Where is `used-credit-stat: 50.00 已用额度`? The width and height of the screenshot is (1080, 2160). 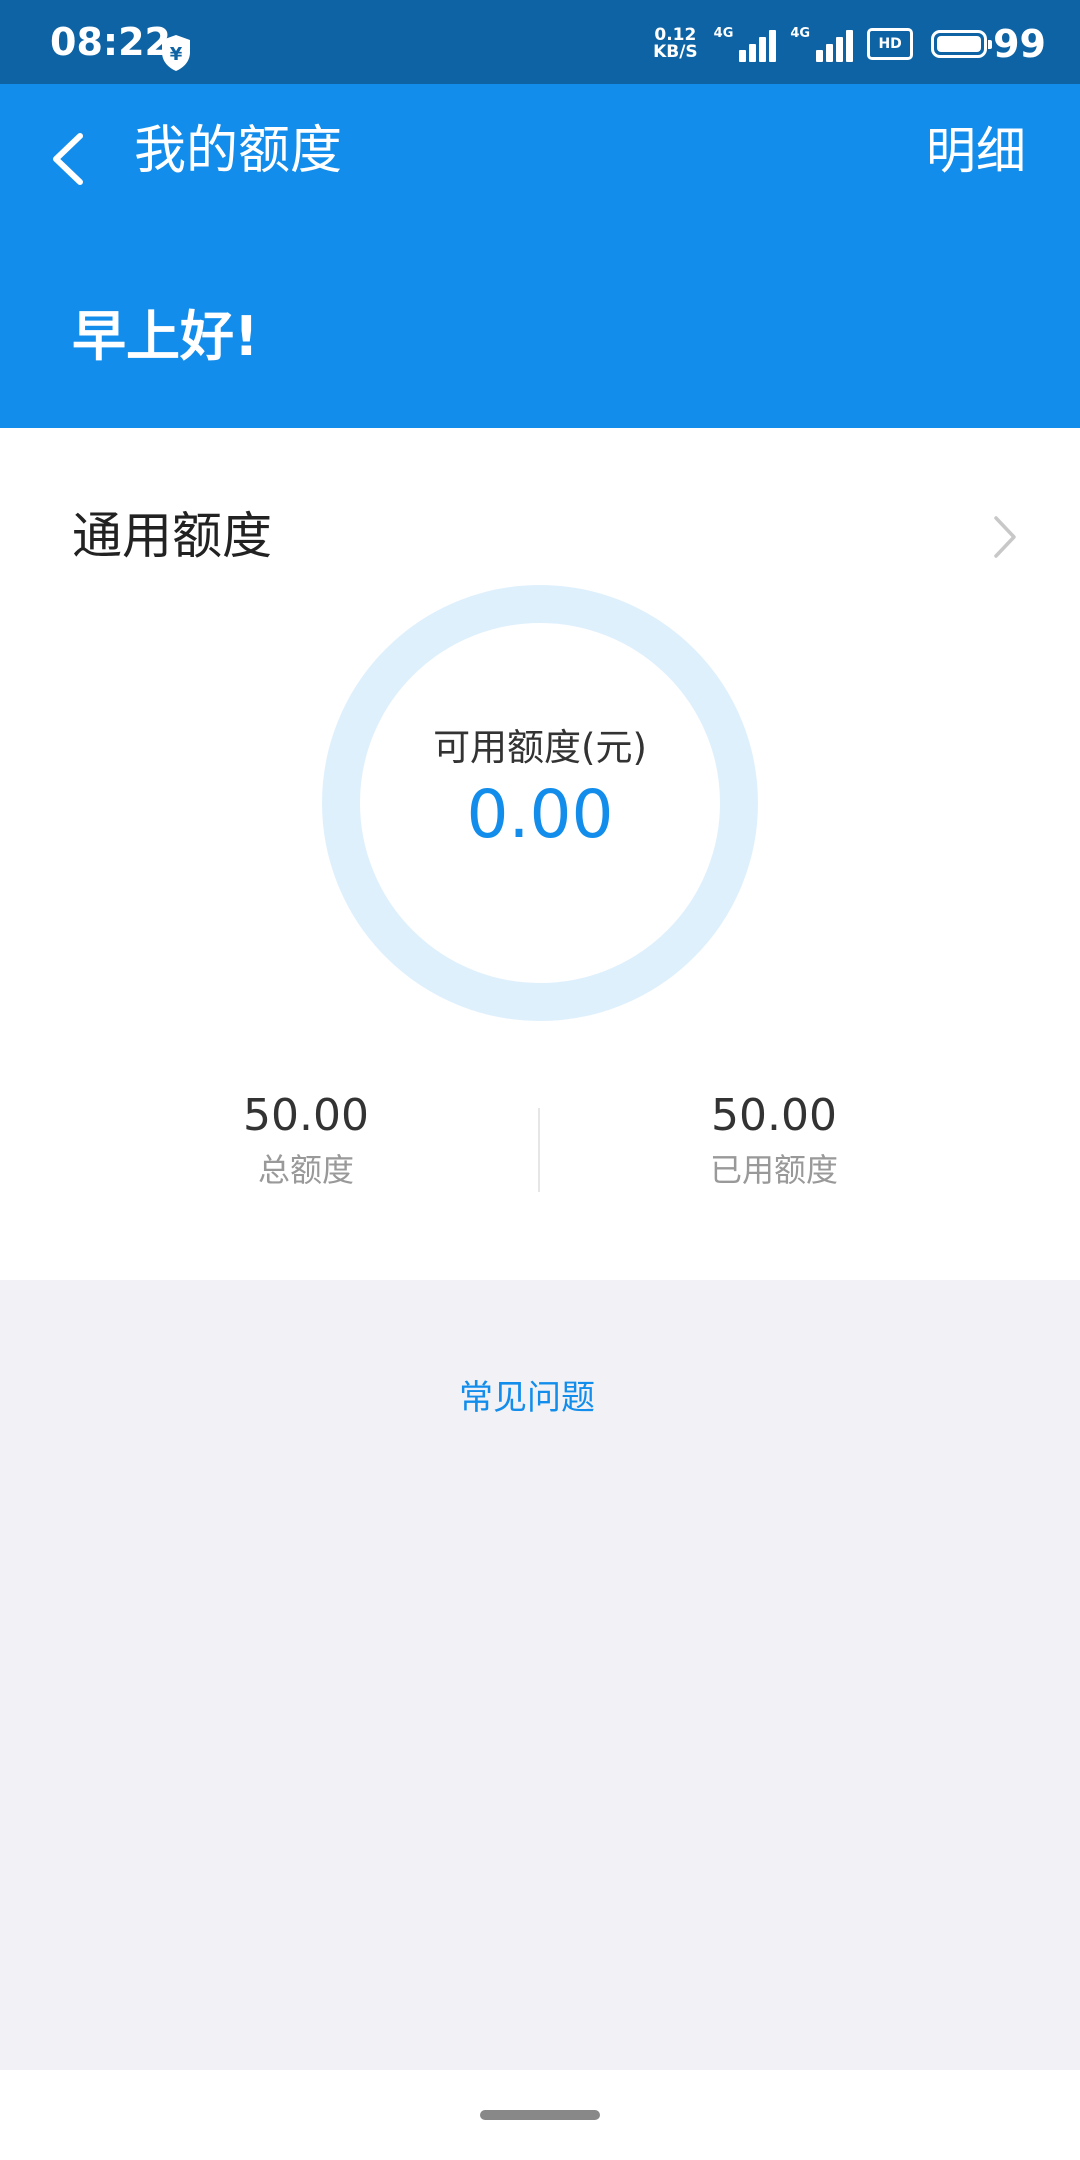
used-credit-stat: 50.00 已用额度 is located at coordinates (774, 1140).